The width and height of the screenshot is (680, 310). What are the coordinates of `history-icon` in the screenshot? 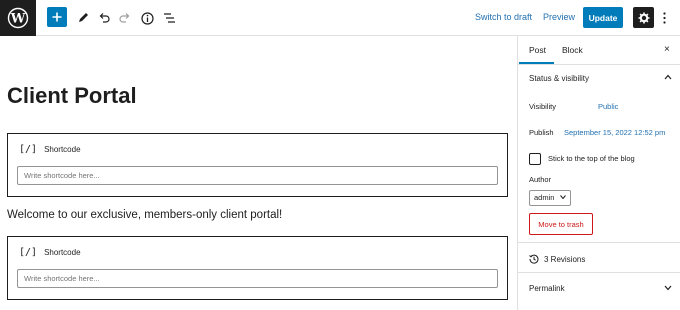 It's located at (534, 259).